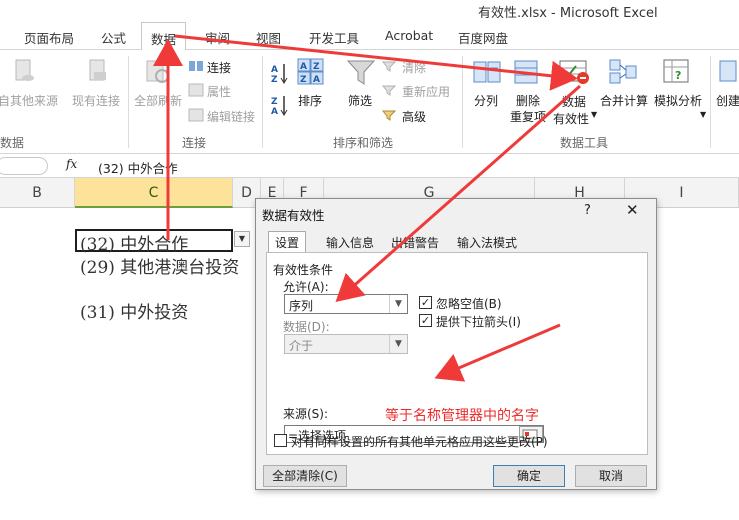 The width and height of the screenshot is (739, 520). Describe the element at coordinates (334, 37) in the screenshot. I see `tab-developer: 开发工具` at that location.